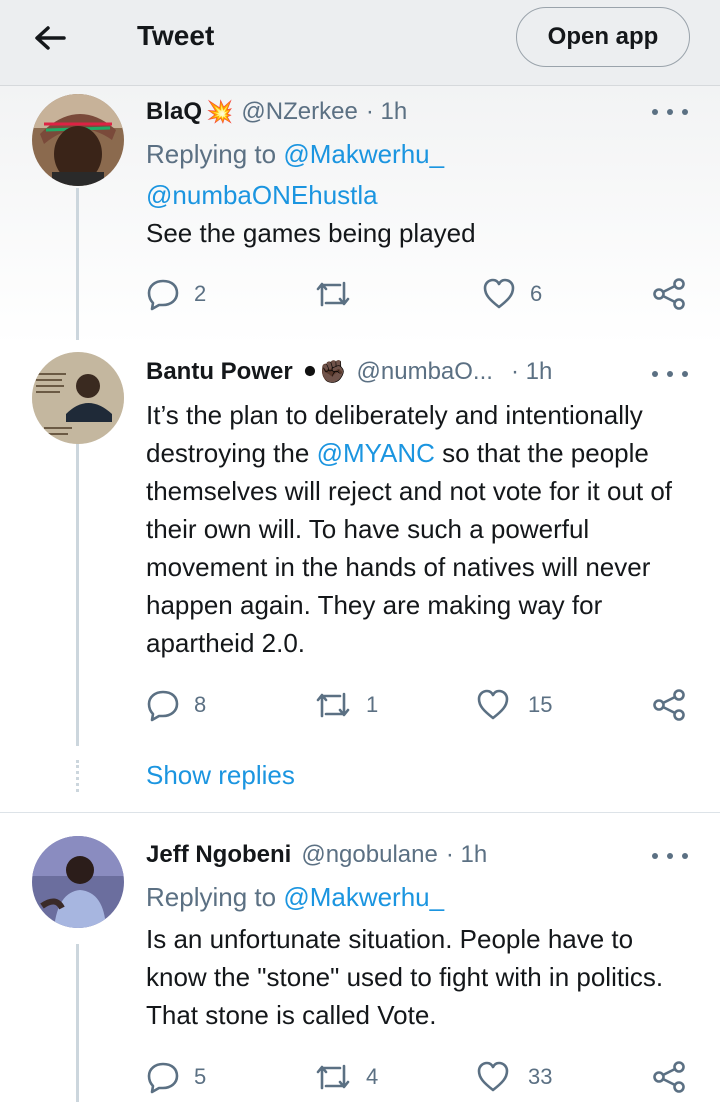  What do you see at coordinates (514, 705) in the screenshot?
I see `like-button: 15` at bounding box center [514, 705].